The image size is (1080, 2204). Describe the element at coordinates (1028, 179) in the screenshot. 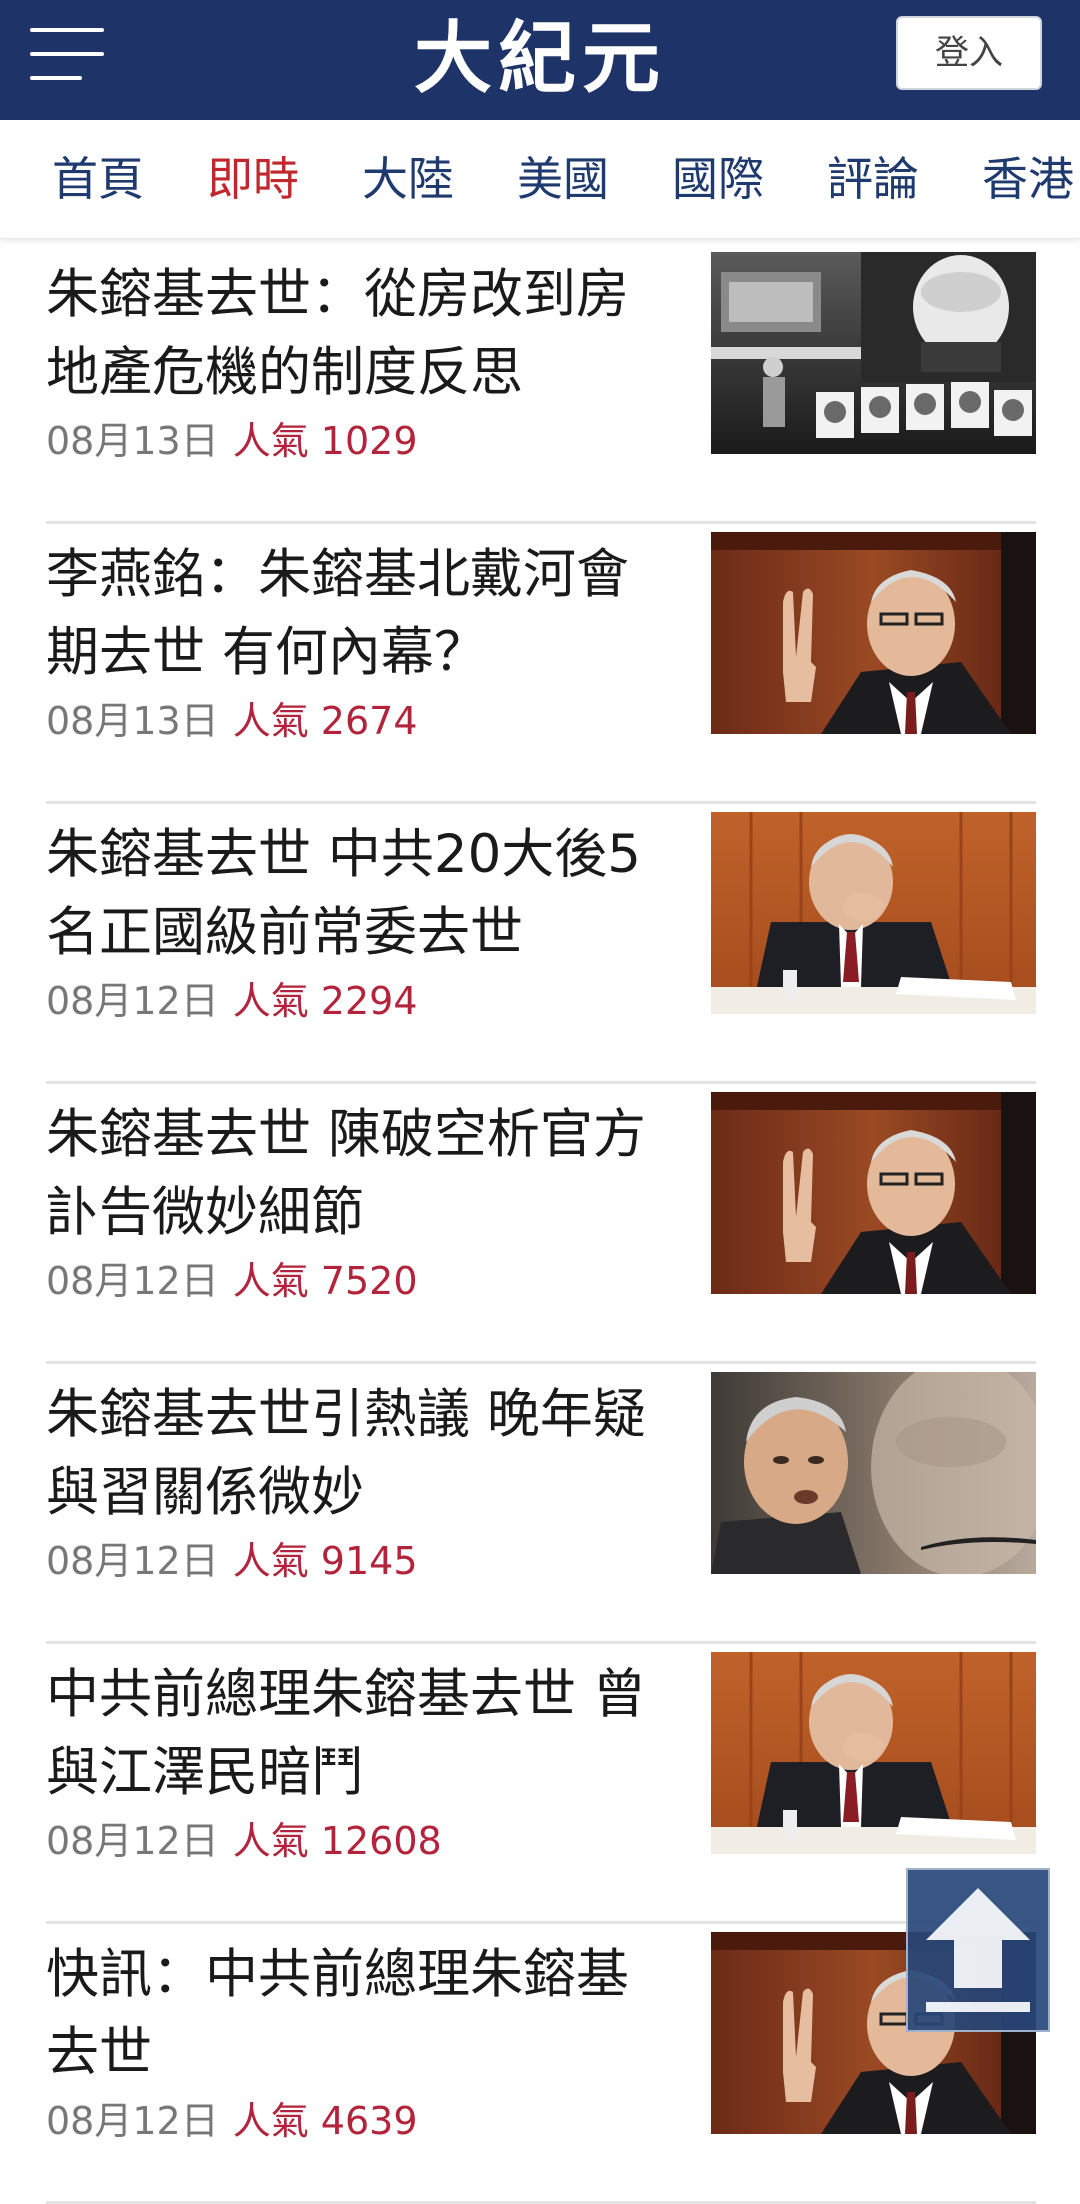

I see `tab-hongkong: 香港` at that location.